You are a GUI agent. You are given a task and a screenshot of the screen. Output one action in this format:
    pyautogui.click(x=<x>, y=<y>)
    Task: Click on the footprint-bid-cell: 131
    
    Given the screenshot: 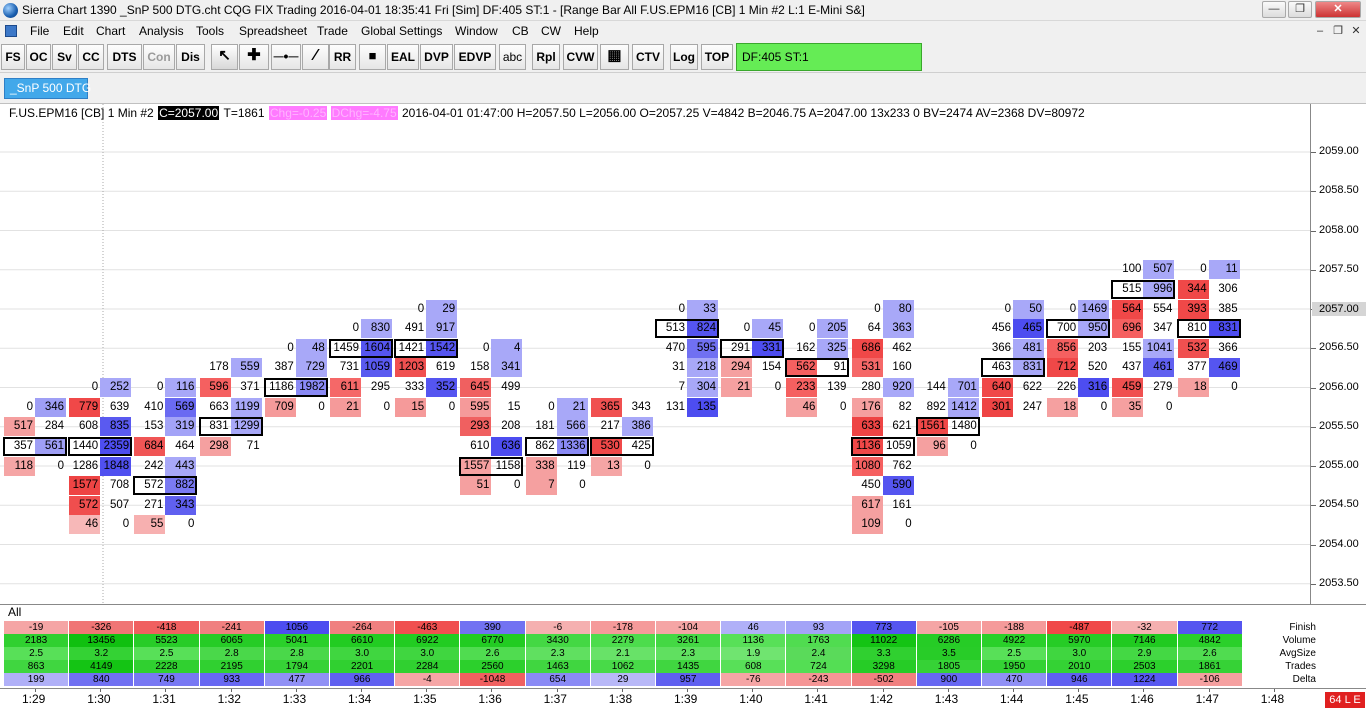 What is the action you would take?
    pyautogui.click(x=675, y=406)
    